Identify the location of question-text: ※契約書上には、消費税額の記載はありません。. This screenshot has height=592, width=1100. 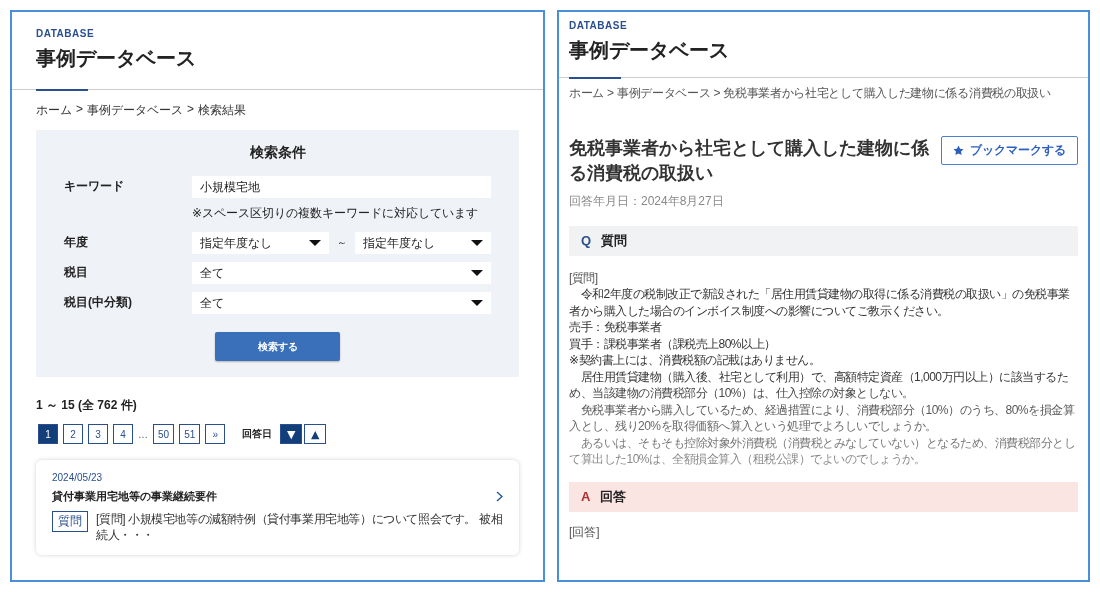
(695, 360).